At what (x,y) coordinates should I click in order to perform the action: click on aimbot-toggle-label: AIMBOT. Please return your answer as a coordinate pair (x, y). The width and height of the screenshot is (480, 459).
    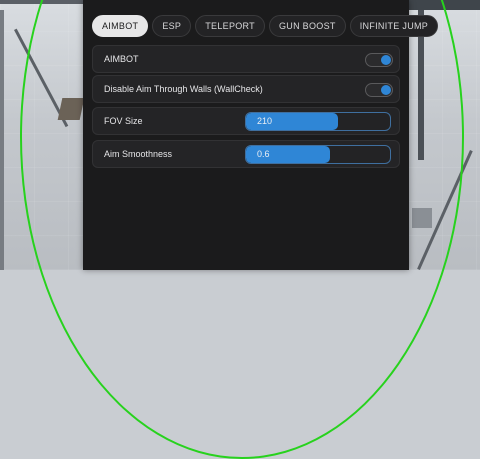
    Looking at the image, I should click on (121, 59).